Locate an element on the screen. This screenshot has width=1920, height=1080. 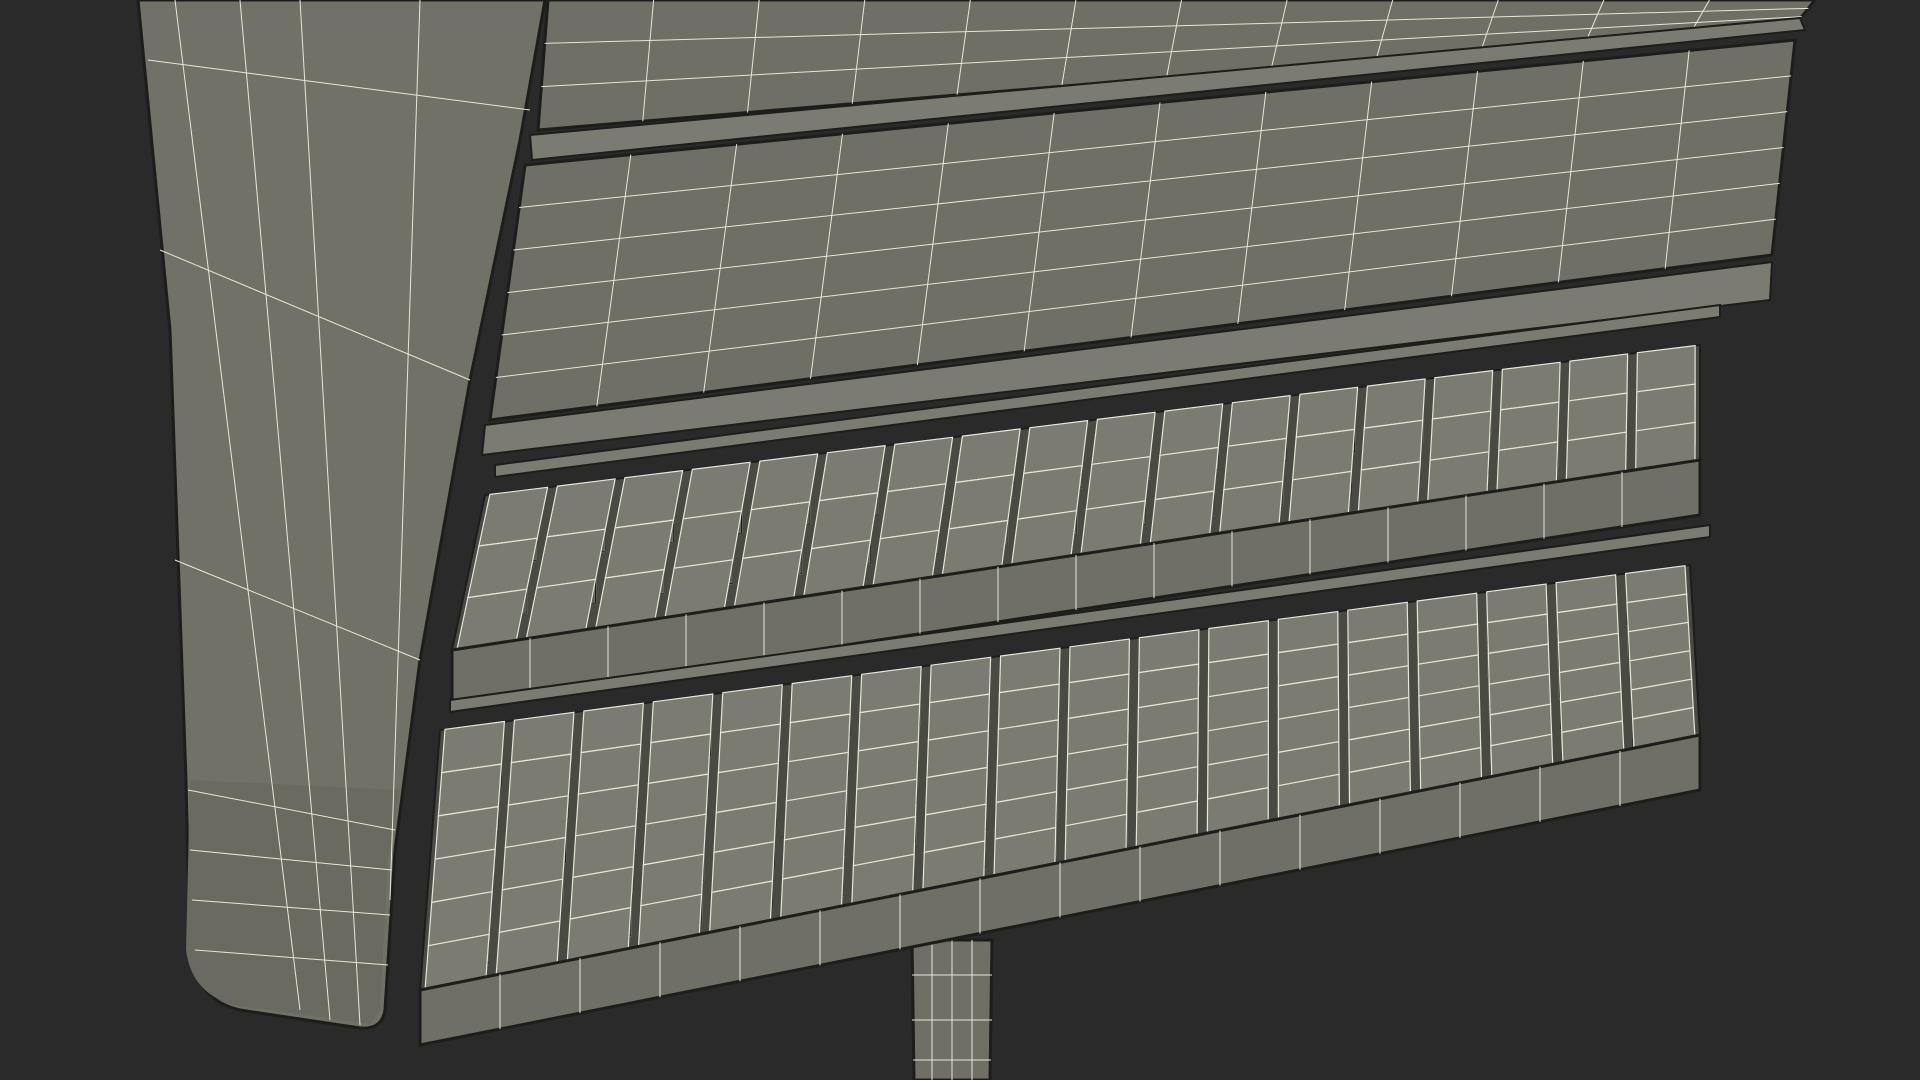
stand-pole is located at coordinates (952, 1009).